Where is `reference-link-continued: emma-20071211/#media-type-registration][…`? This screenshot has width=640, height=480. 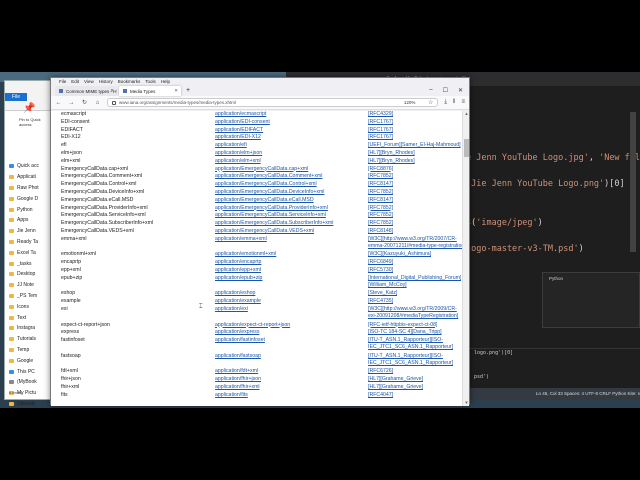 reference-link-continued: emma-20071211/#media-type-registration][… is located at coordinates (415, 247).